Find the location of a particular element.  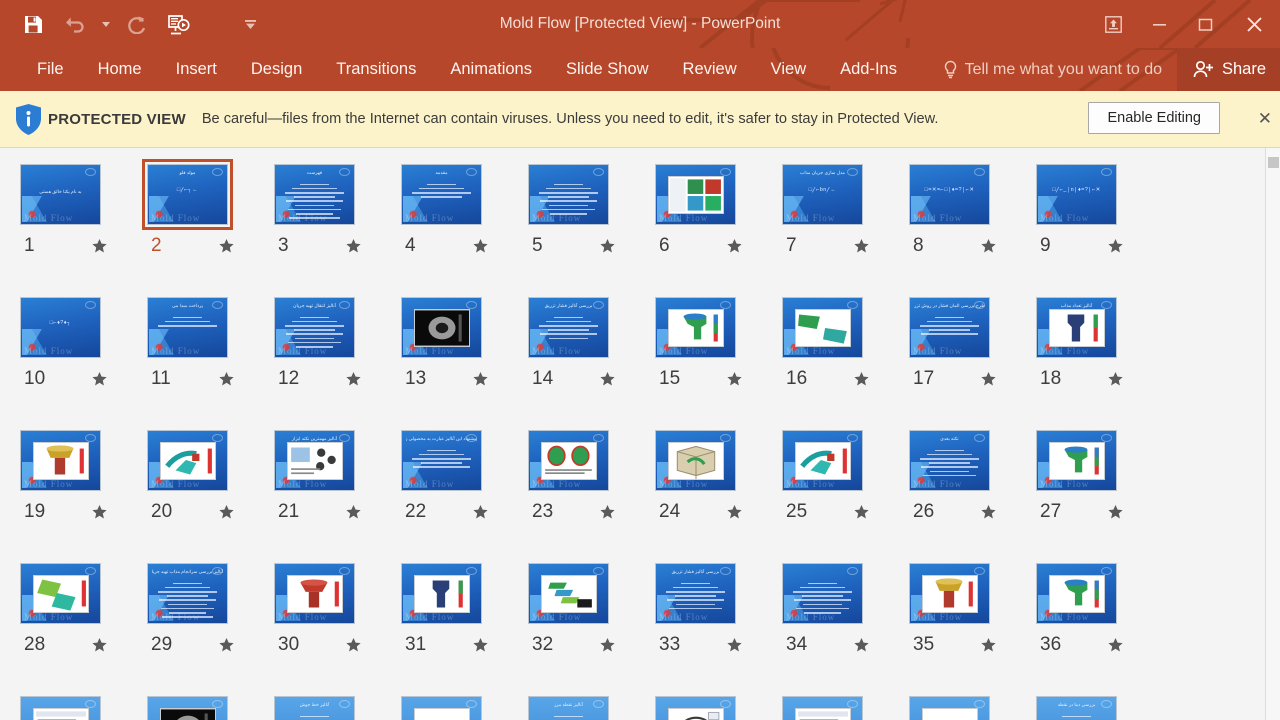

slide-thumbnail-cell: Mold Flow 24 is located at coordinates (712, 496).